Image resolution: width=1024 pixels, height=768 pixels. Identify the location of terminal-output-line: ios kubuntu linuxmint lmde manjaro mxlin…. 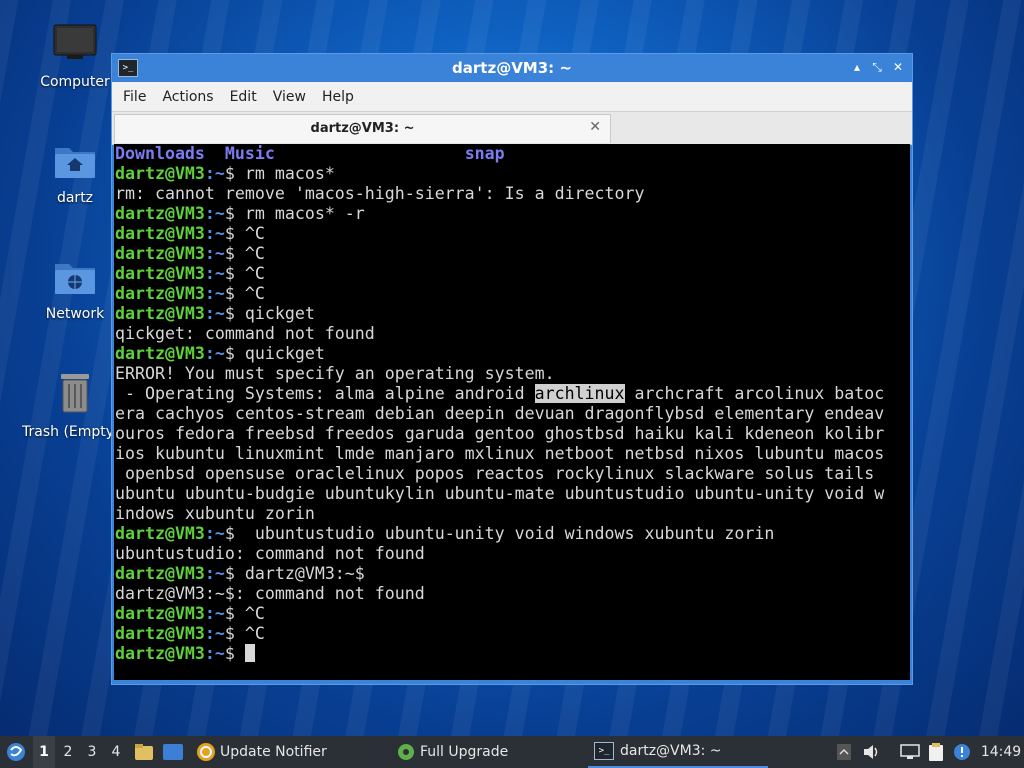
(500, 453).